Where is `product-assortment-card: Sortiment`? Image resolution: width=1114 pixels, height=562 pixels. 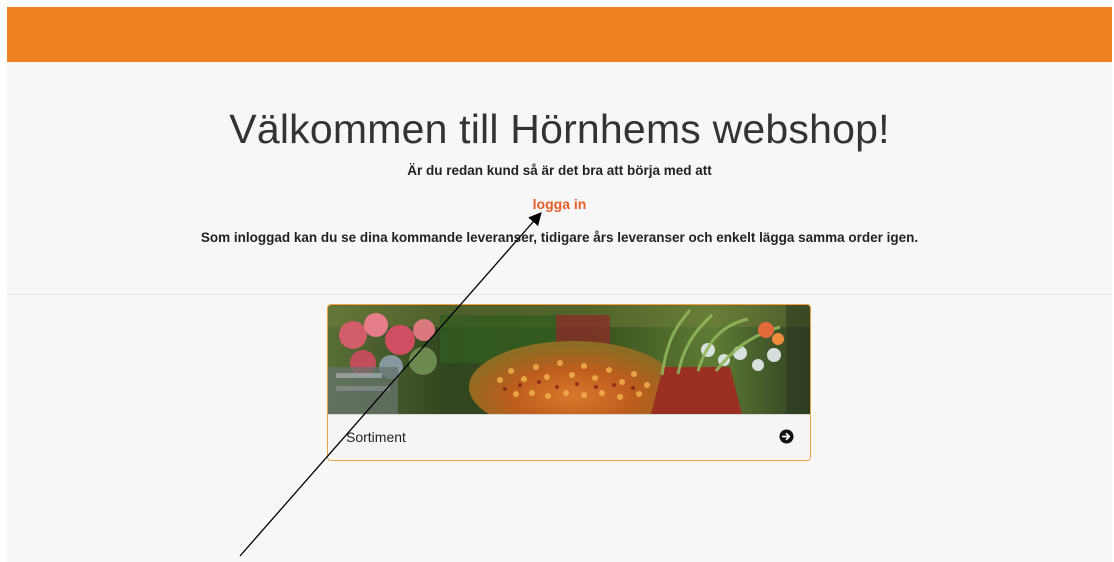
product-assortment-card: Sortiment is located at coordinates (569, 382).